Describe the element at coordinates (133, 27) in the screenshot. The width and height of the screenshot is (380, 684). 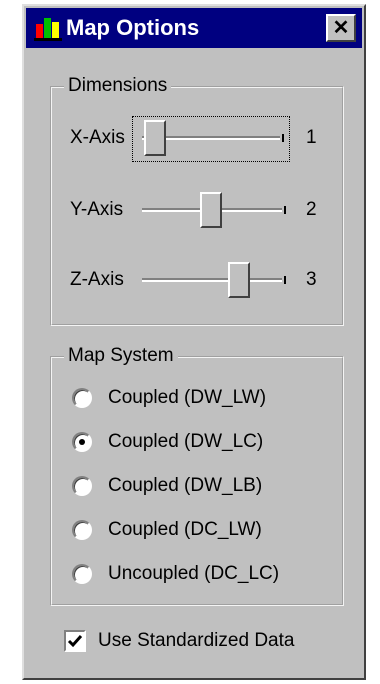
I see `window-title: Map Options` at that location.